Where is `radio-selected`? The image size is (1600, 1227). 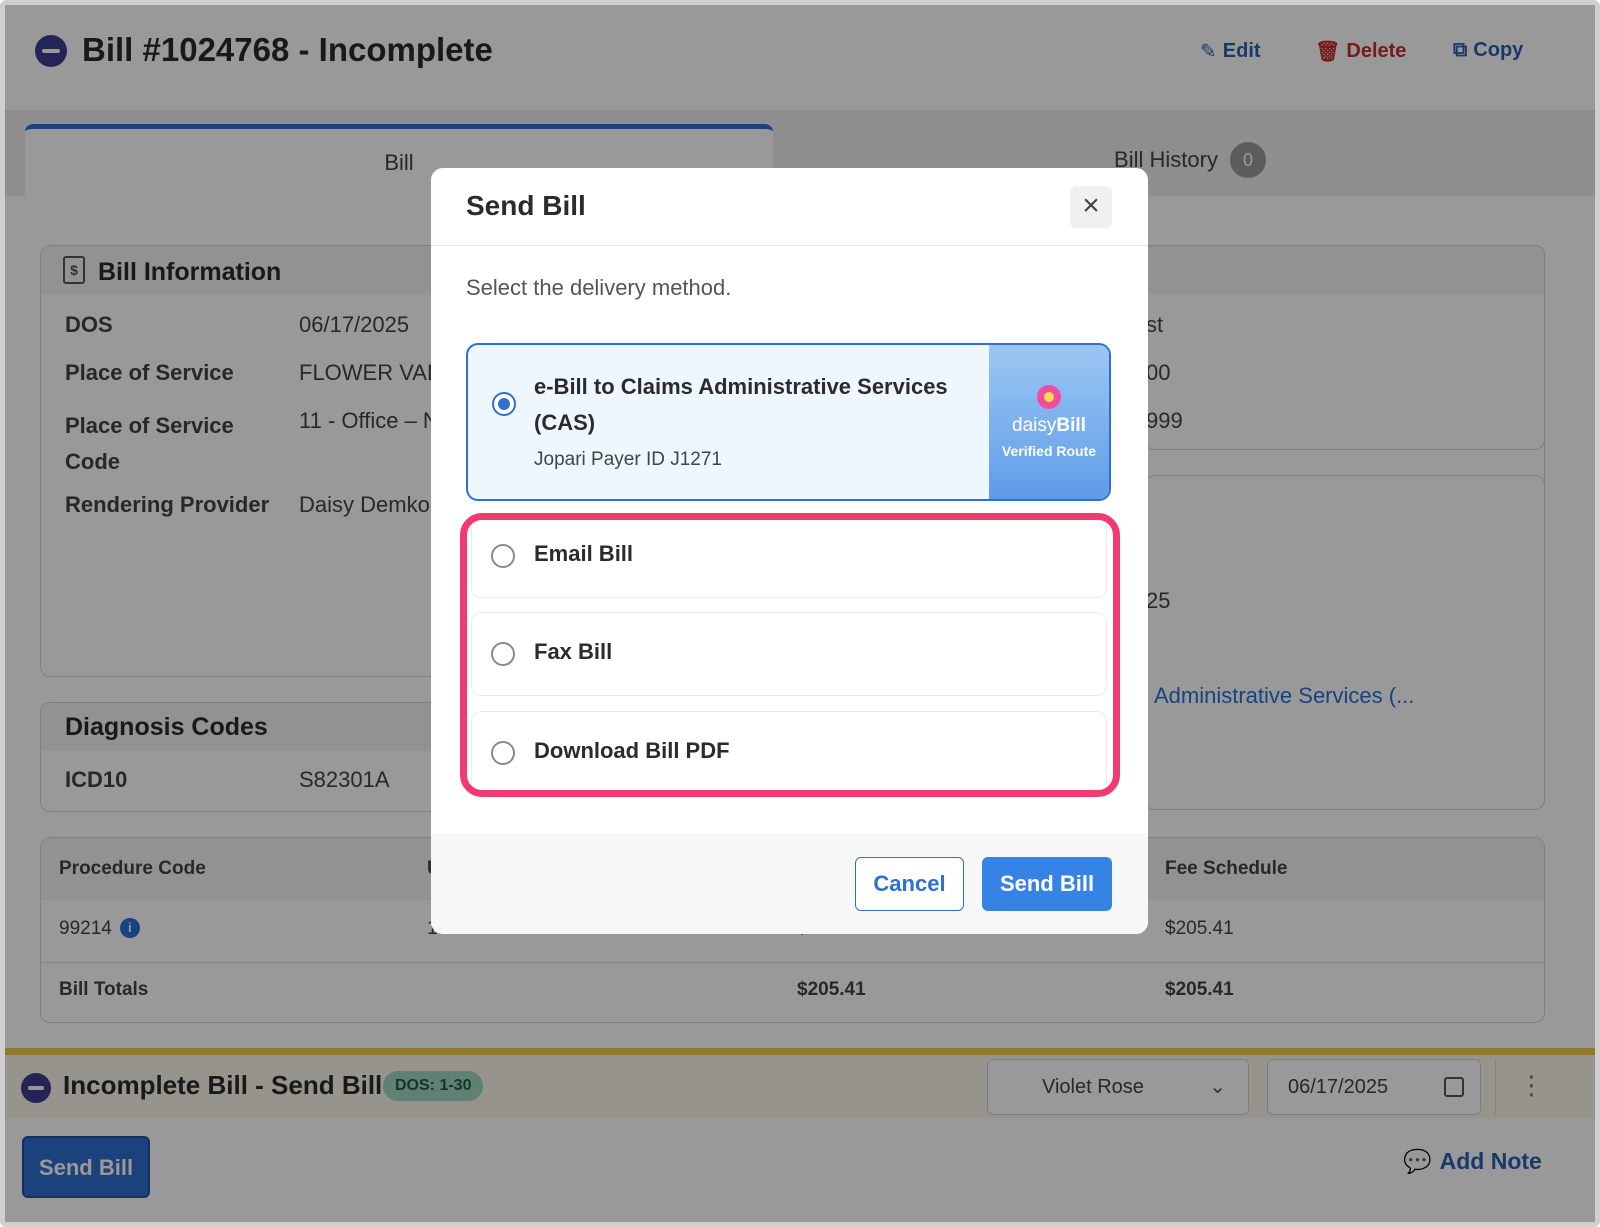 radio-selected is located at coordinates (504, 404).